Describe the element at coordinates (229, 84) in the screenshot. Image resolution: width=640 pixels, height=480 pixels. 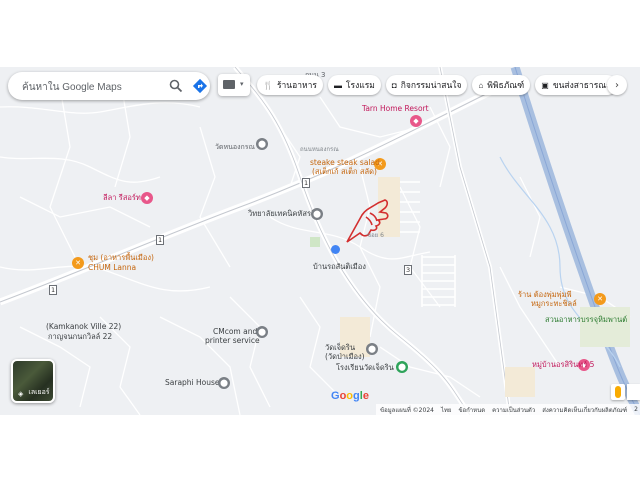
I see `keyboard-icon` at that location.